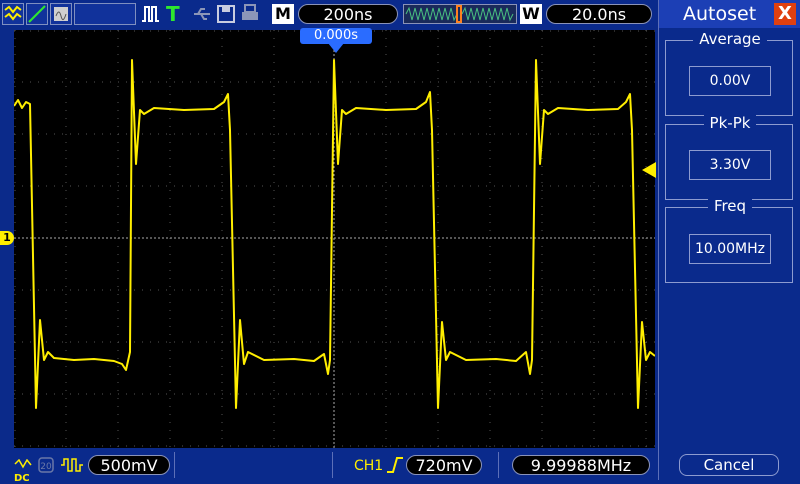  I want to click on trigger-level-value: 720mV, so click(444, 465).